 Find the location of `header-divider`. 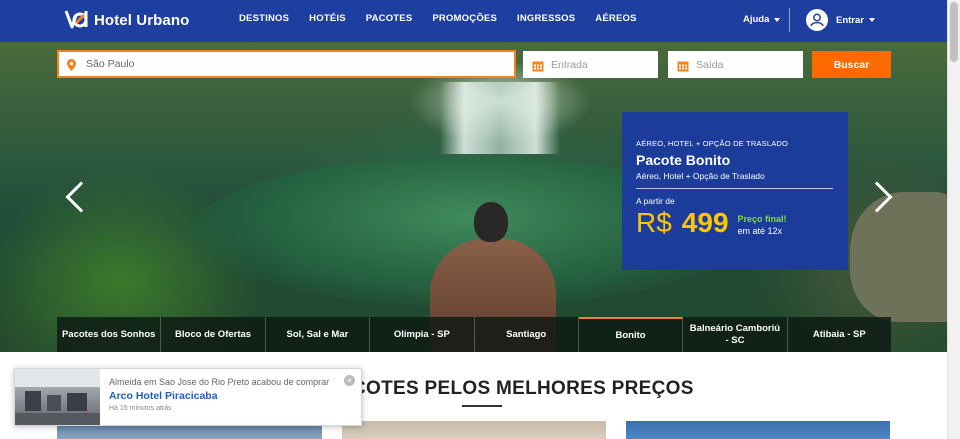

header-divider is located at coordinates (789, 20).